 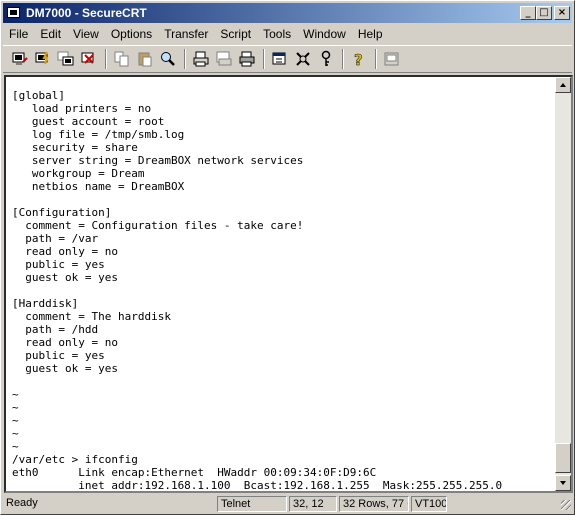 I want to click on print-screen-icon, so click(x=247, y=59).